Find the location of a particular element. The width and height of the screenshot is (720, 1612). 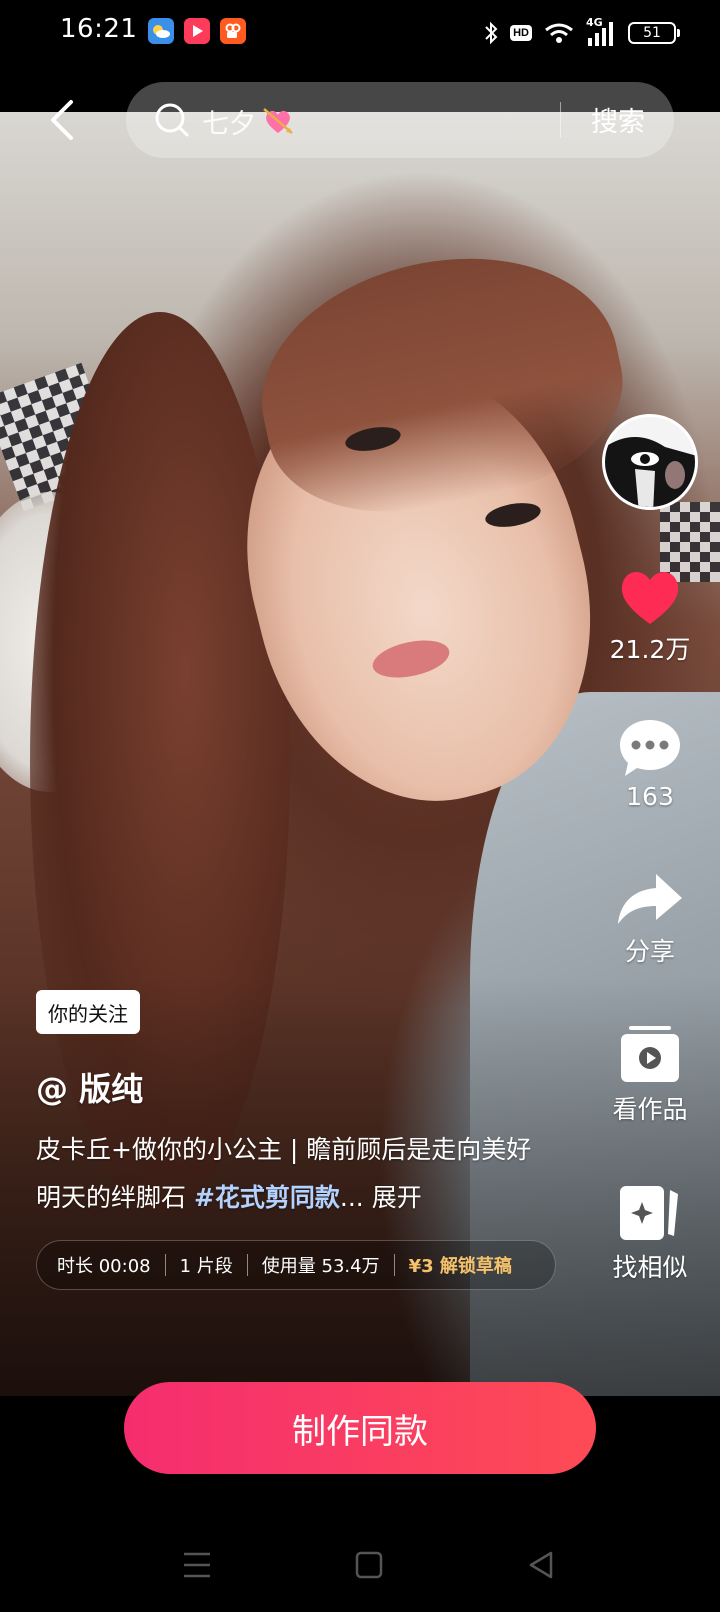

works-button: 看作品 is located at coordinates (650, 1075).